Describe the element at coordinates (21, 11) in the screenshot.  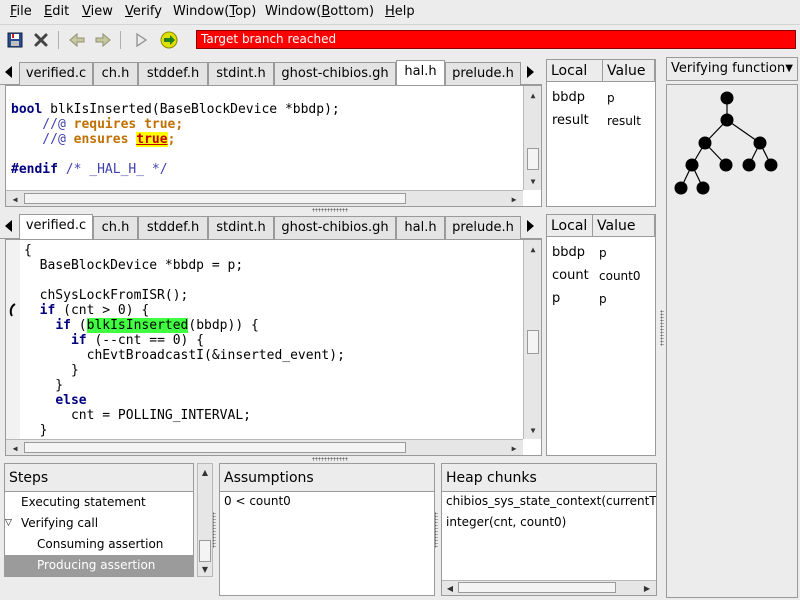
I see `menu-file: File` at that location.